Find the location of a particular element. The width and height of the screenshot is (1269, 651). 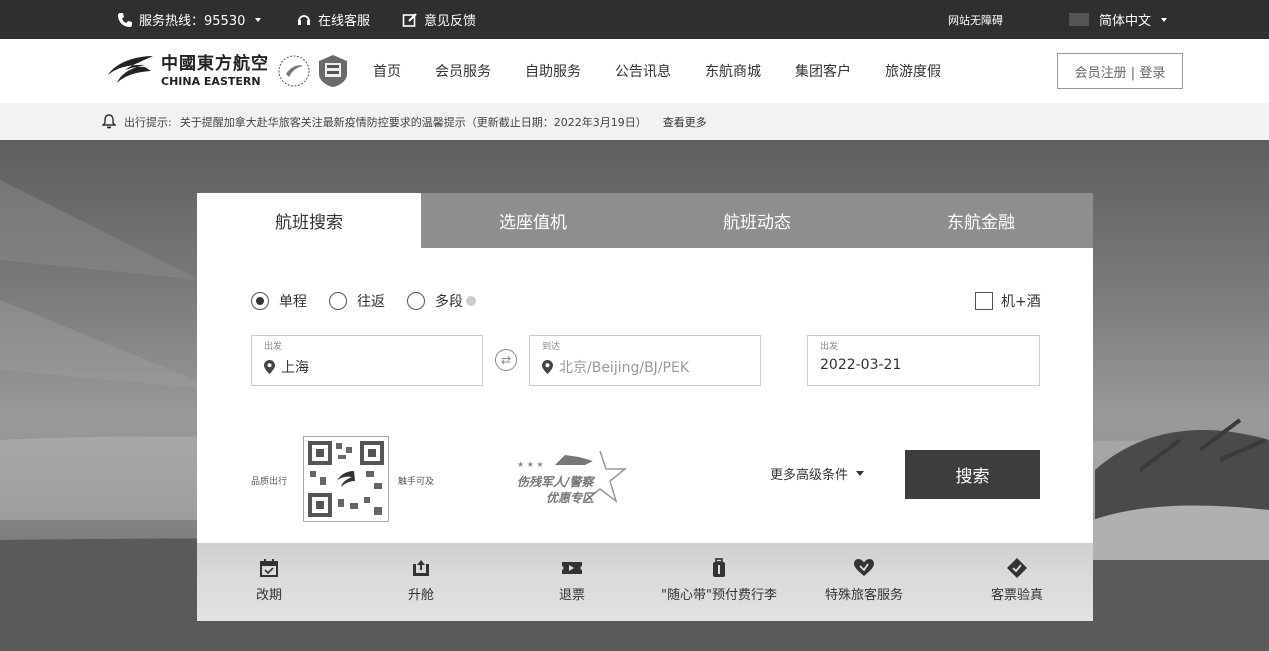

language-selector: 简体中文 is located at coordinates (1118, 19).